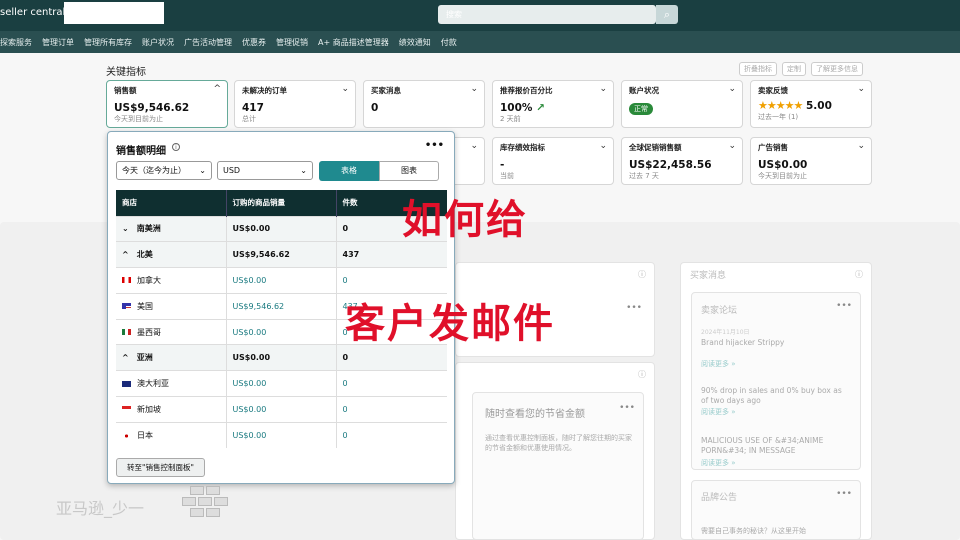 The height and width of the screenshot is (540, 960). What do you see at coordinates (208, 42) in the screenshot?
I see `nav-item: 广告活动管理` at bounding box center [208, 42].